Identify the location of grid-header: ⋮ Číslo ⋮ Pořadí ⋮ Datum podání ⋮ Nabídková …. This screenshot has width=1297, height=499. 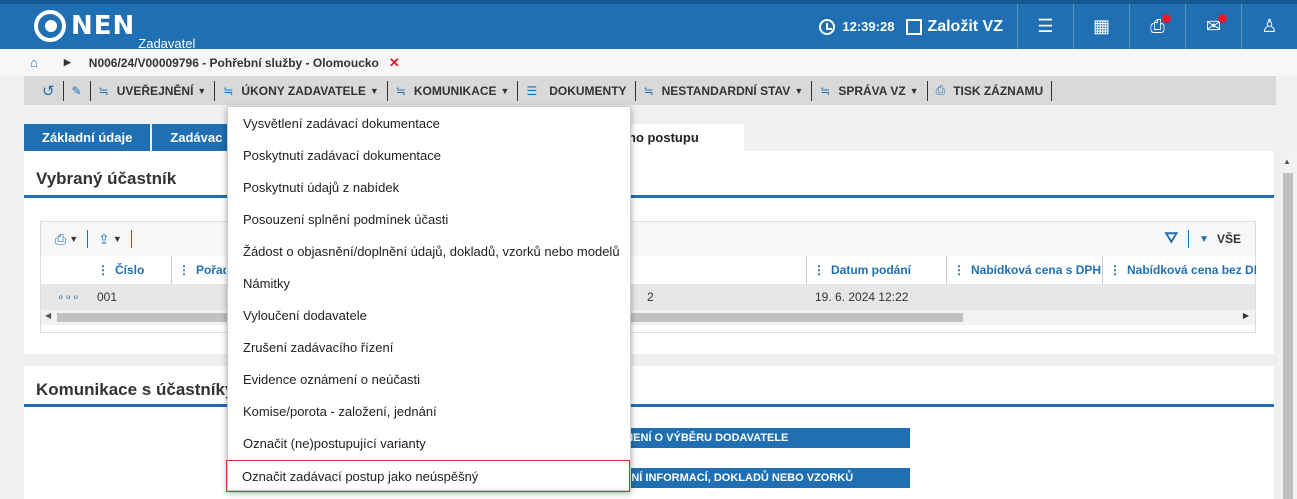
(648, 270).